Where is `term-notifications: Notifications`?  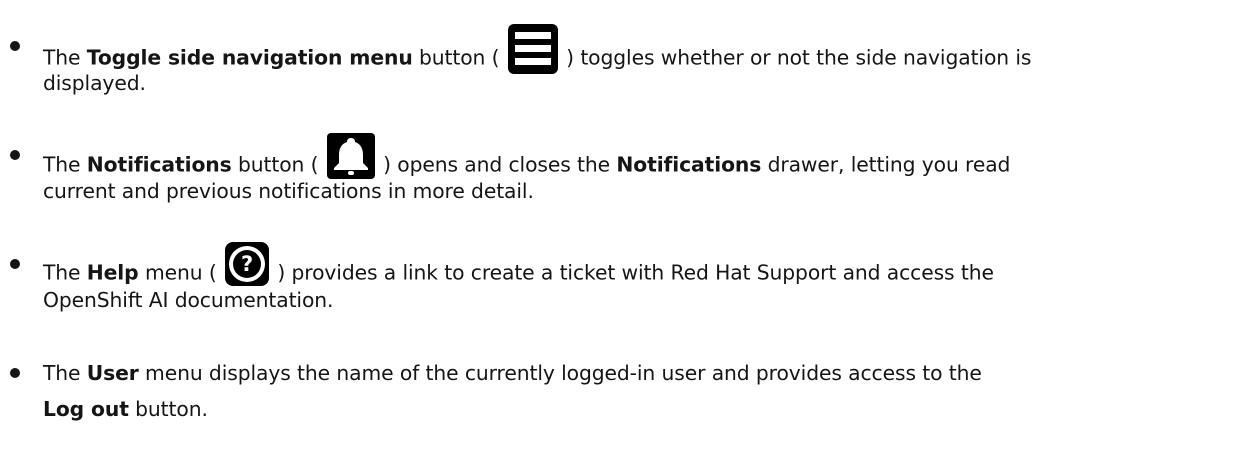 term-notifications: Notifications is located at coordinates (159, 164).